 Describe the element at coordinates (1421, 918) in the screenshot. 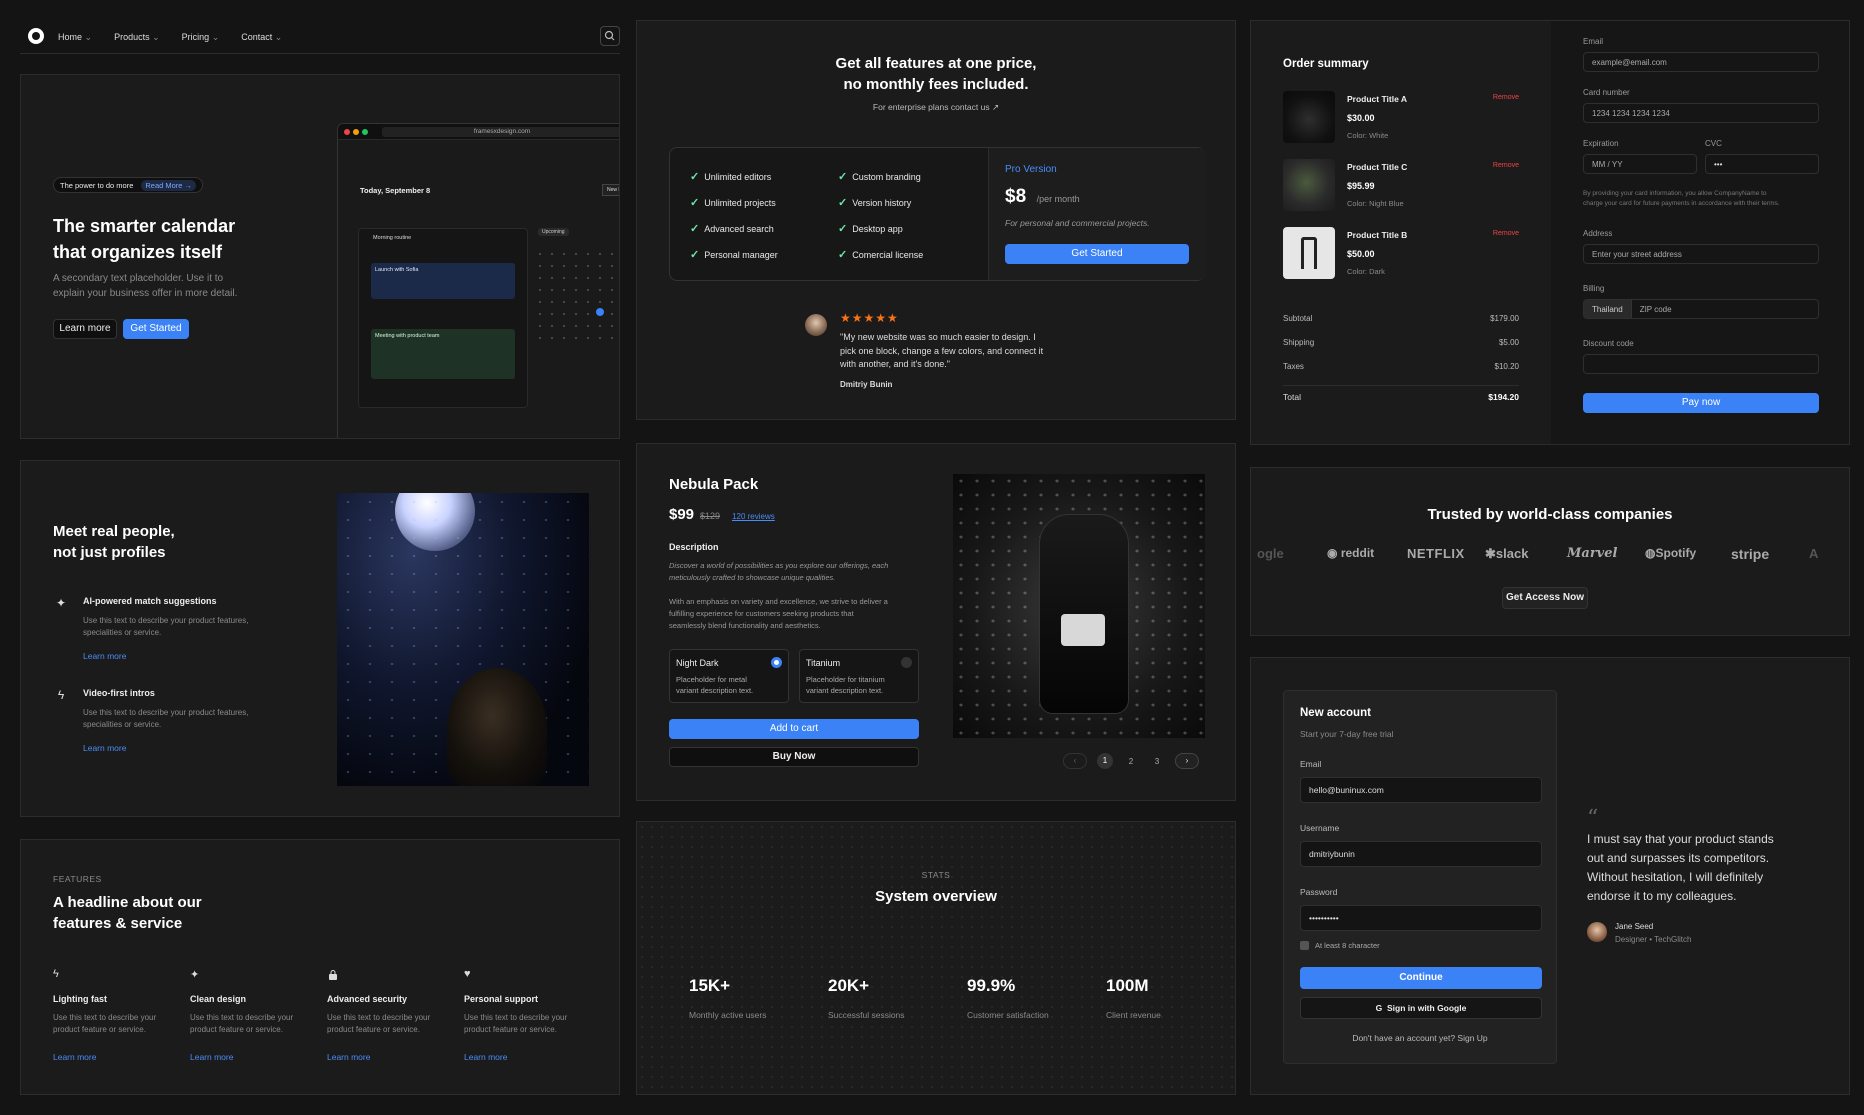

I see `password-field: ••••••••••` at that location.